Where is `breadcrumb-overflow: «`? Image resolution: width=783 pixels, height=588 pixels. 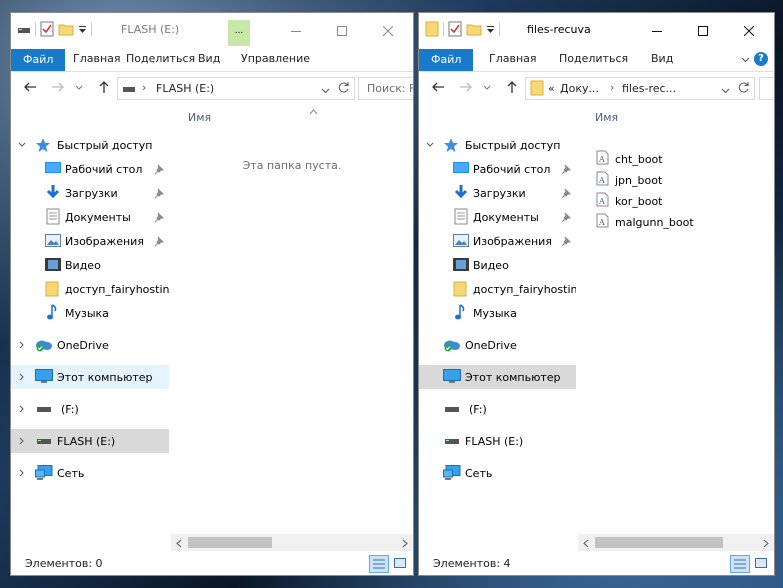 breadcrumb-overflow: « is located at coordinates (551, 88).